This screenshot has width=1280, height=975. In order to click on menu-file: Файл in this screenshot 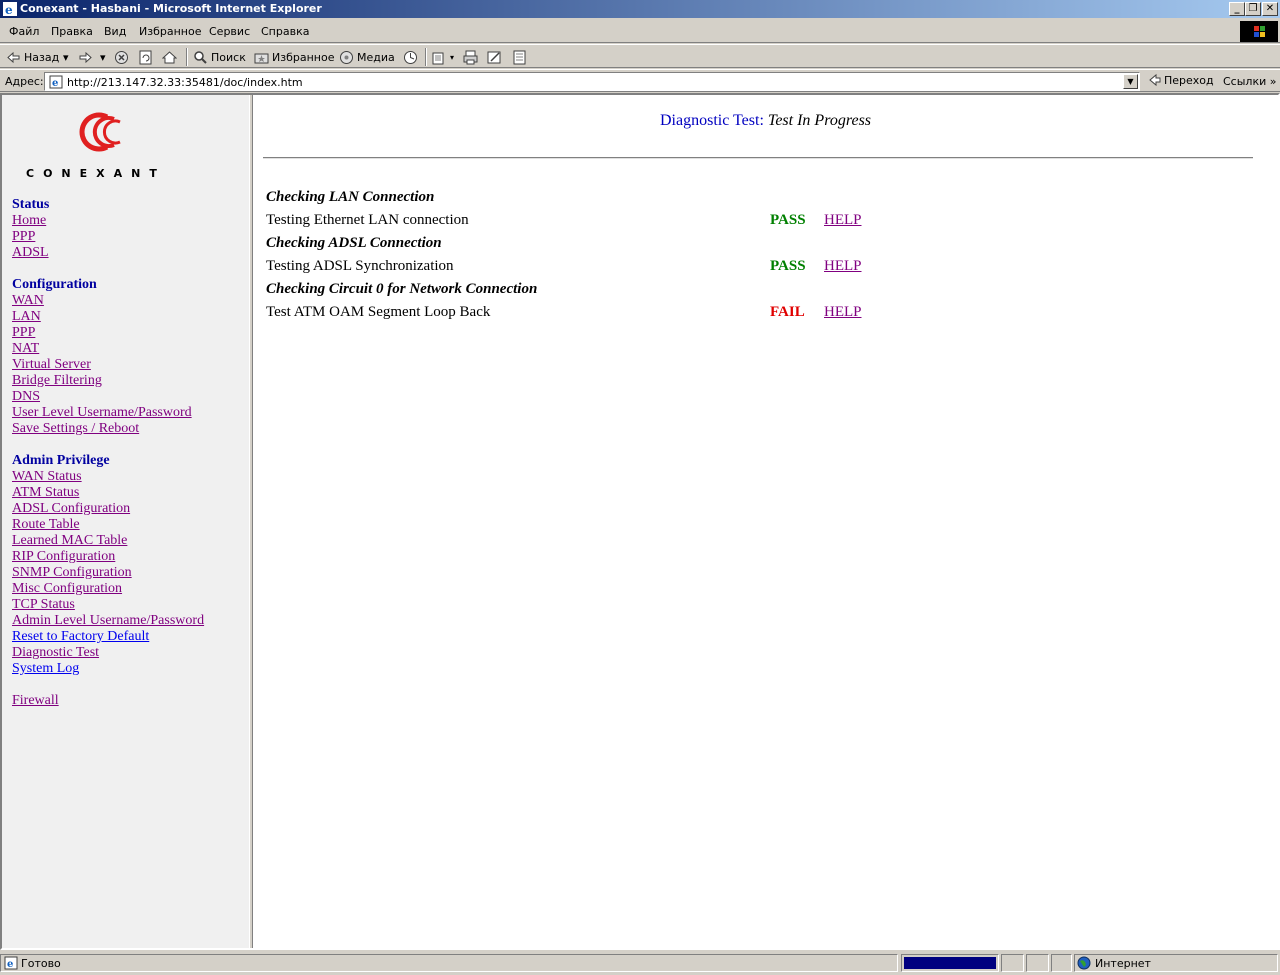, I will do `click(24, 31)`.